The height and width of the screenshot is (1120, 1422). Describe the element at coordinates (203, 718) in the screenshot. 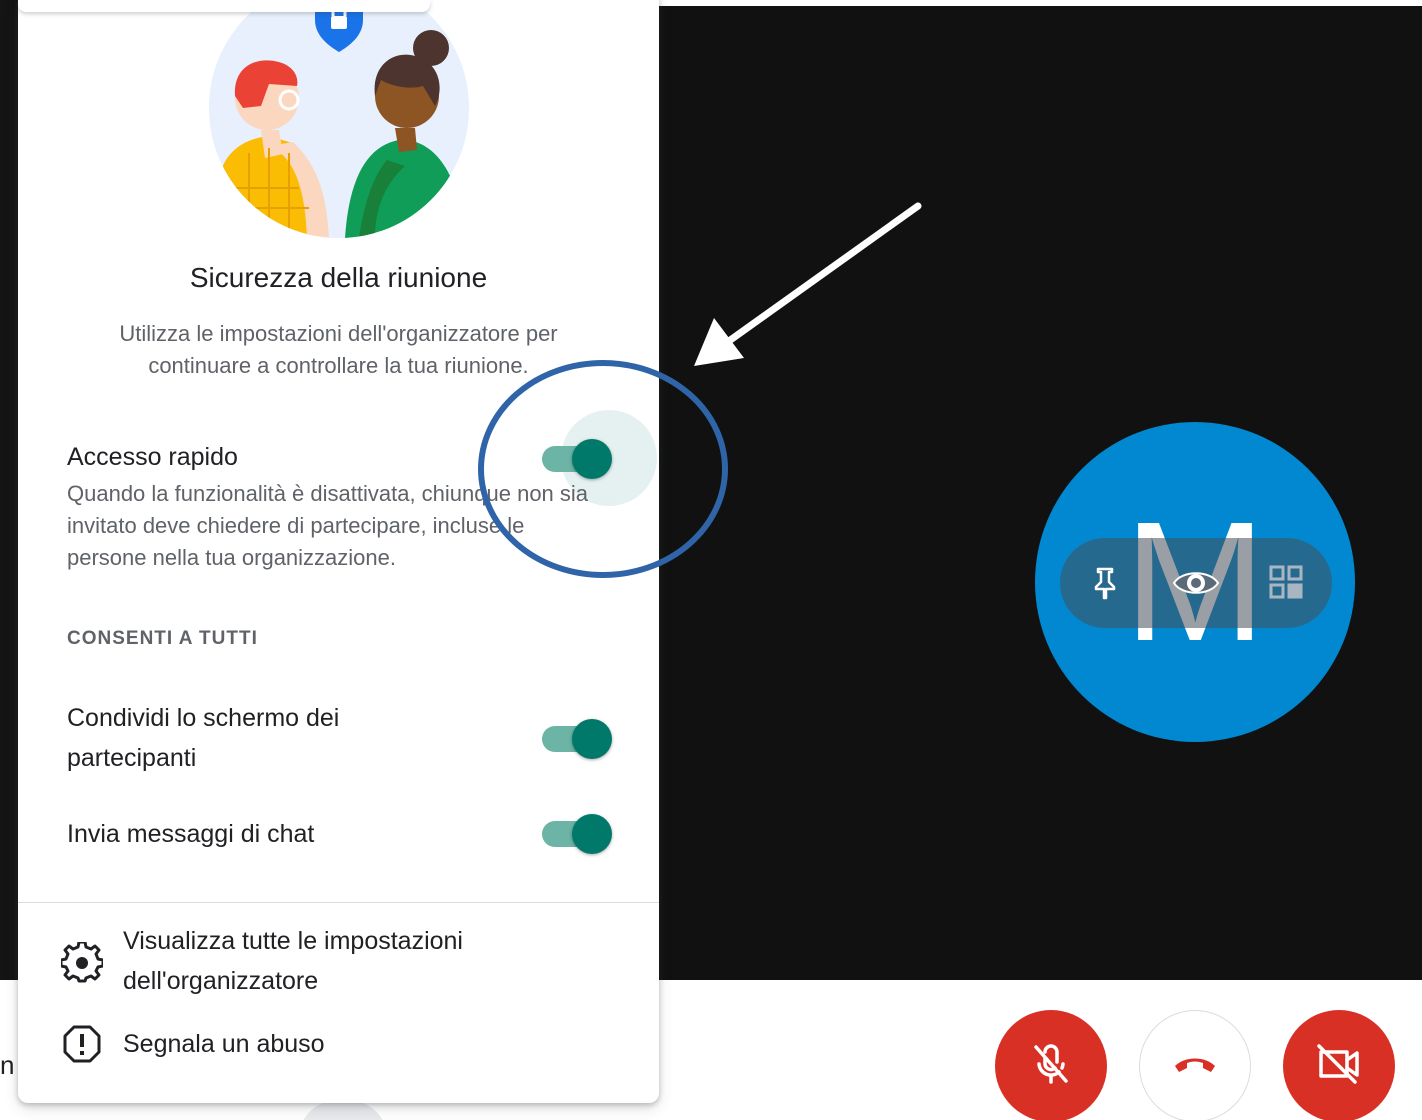

I see `share-screen-label-line1: Condividi lo schermo dei` at that location.